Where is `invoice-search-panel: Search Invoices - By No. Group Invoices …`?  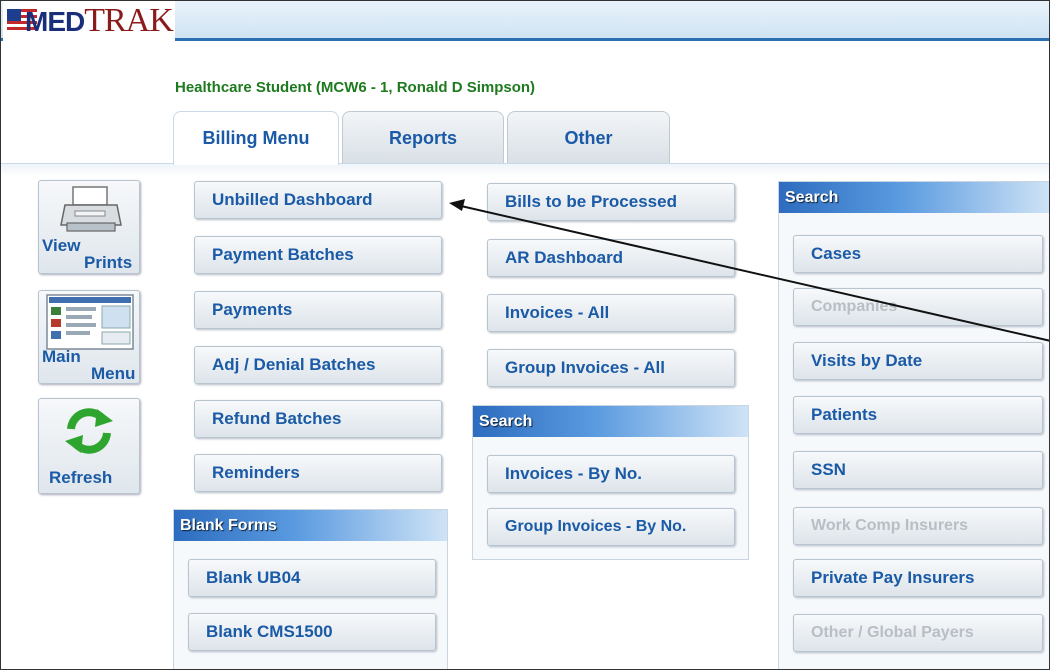 invoice-search-panel: Search Invoices - By No. Group Invoices … is located at coordinates (610, 482).